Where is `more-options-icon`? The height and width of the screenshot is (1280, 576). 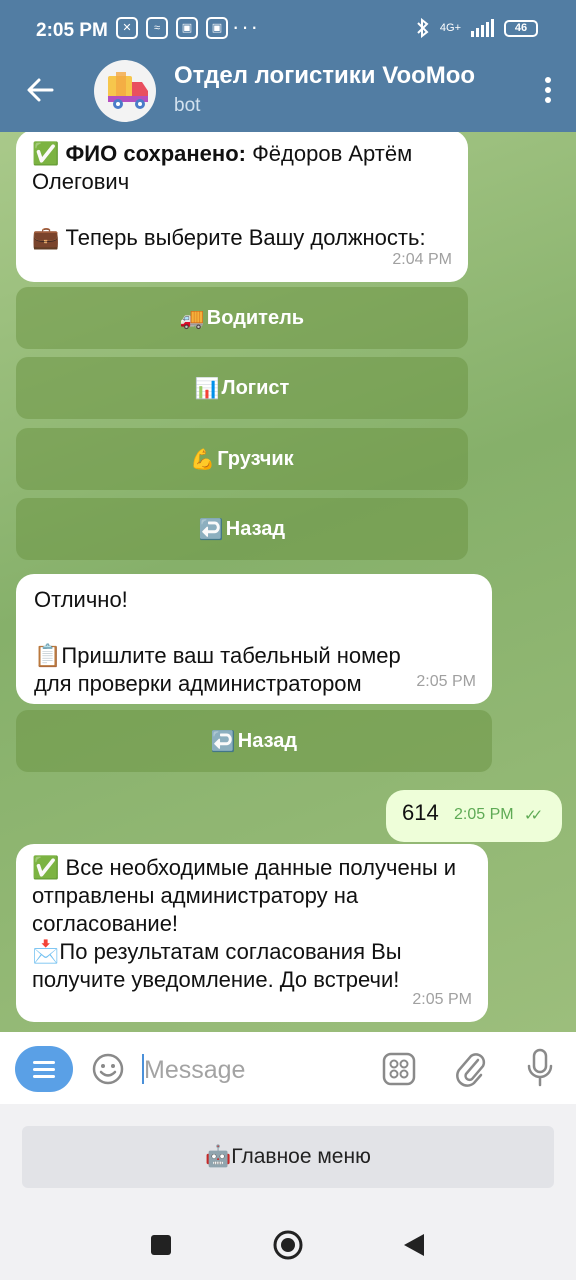
more-options-icon is located at coordinates (548, 90).